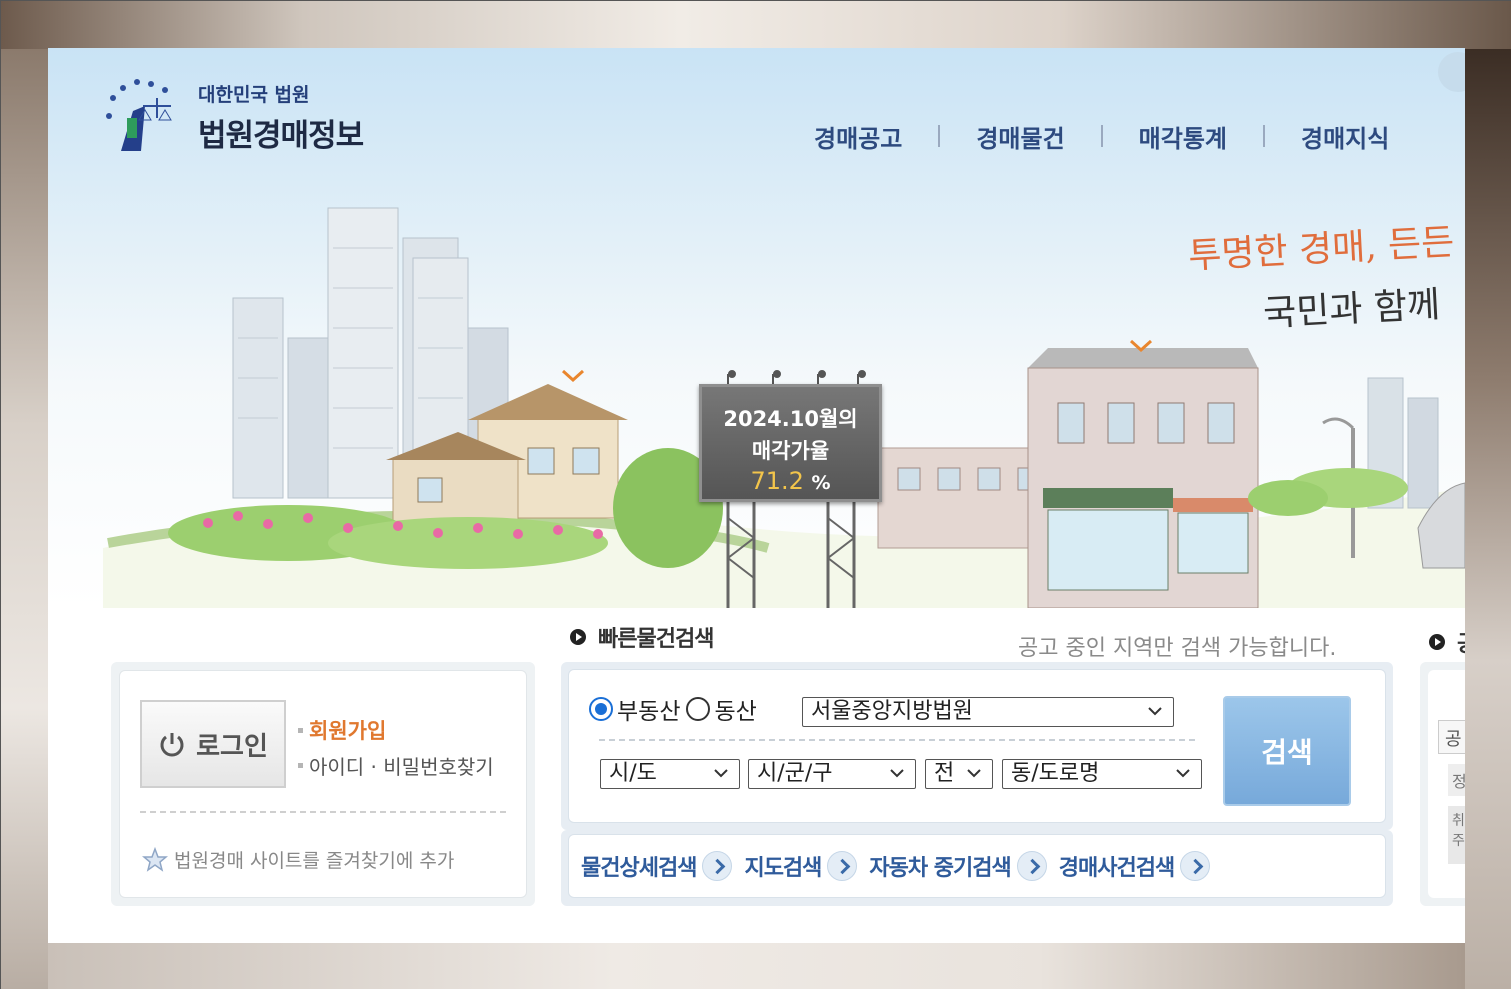 This screenshot has height=989, width=1511. Describe the element at coordinates (1345, 136) in the screenshot. I see `nav-auction-knowledge: 경매지식` at that location.